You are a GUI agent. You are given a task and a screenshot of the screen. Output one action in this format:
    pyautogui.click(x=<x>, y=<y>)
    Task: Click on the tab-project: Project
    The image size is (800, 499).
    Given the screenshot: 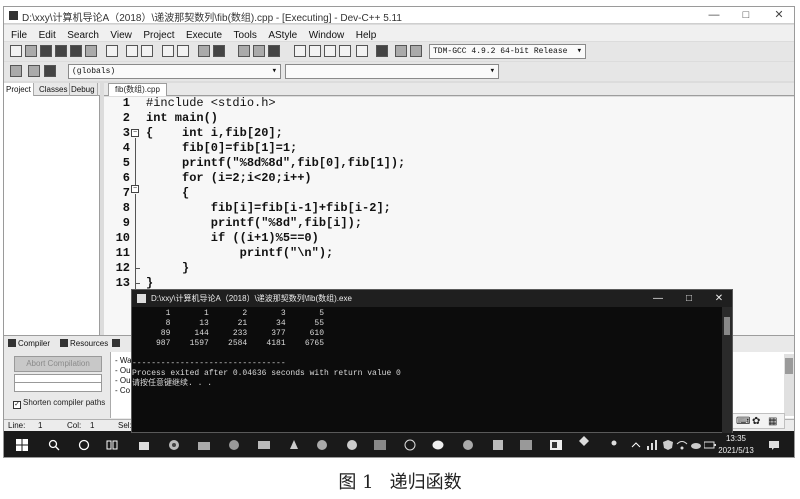 What is the action you would take?
    pyautogui.click(x=19, y=89)
    